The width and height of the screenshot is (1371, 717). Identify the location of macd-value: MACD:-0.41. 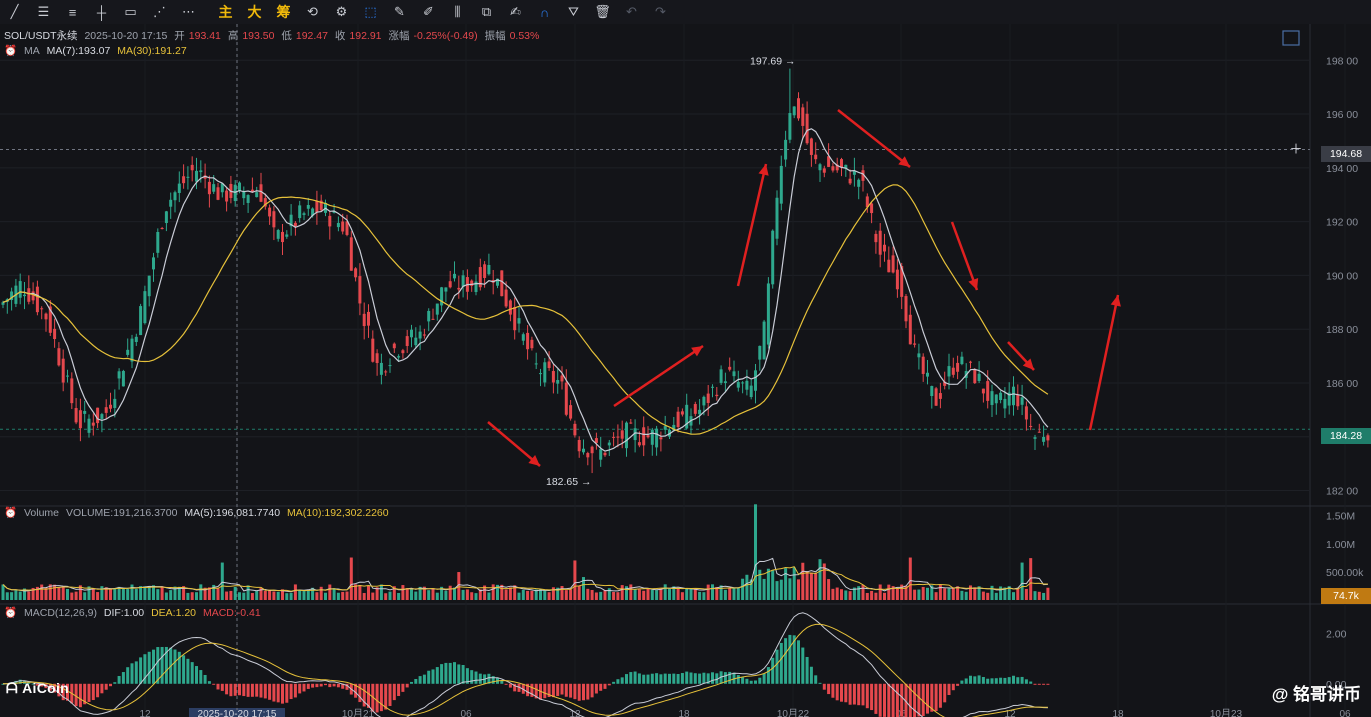
(231, 613).